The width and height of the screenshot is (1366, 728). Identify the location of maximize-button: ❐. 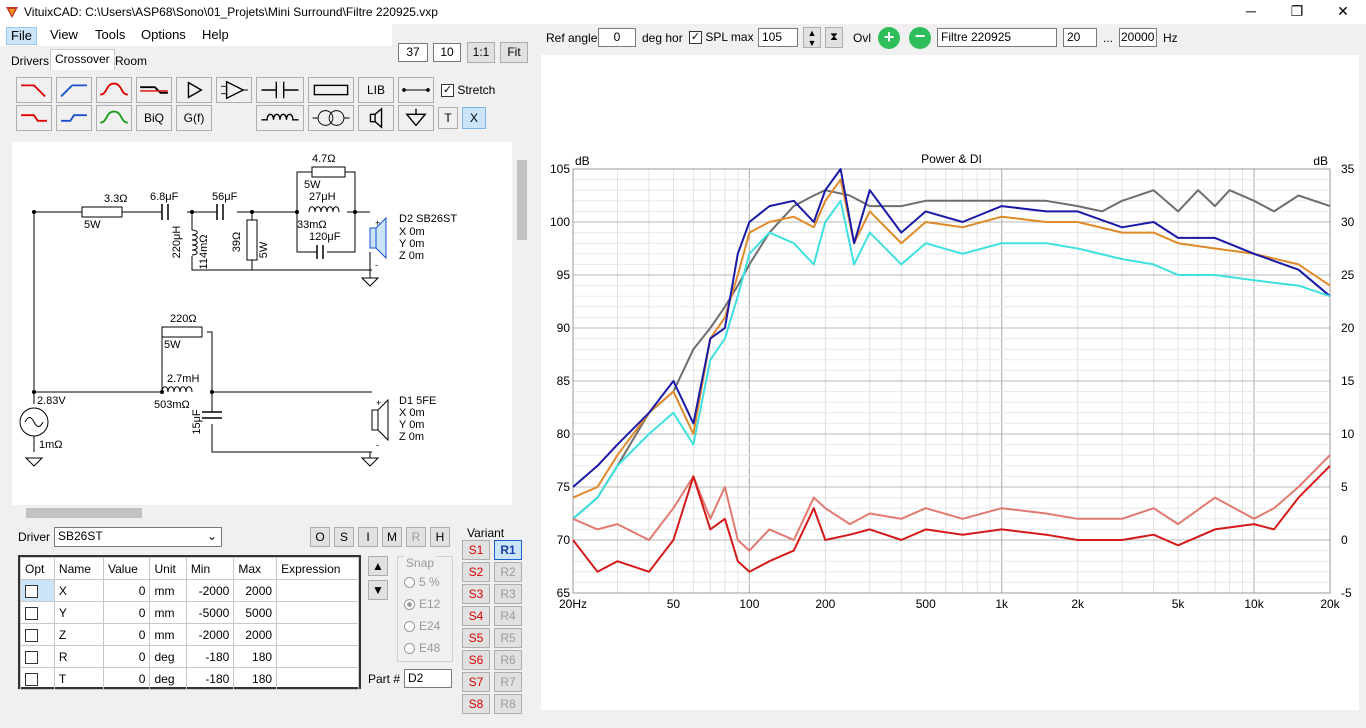
(1297, 12).